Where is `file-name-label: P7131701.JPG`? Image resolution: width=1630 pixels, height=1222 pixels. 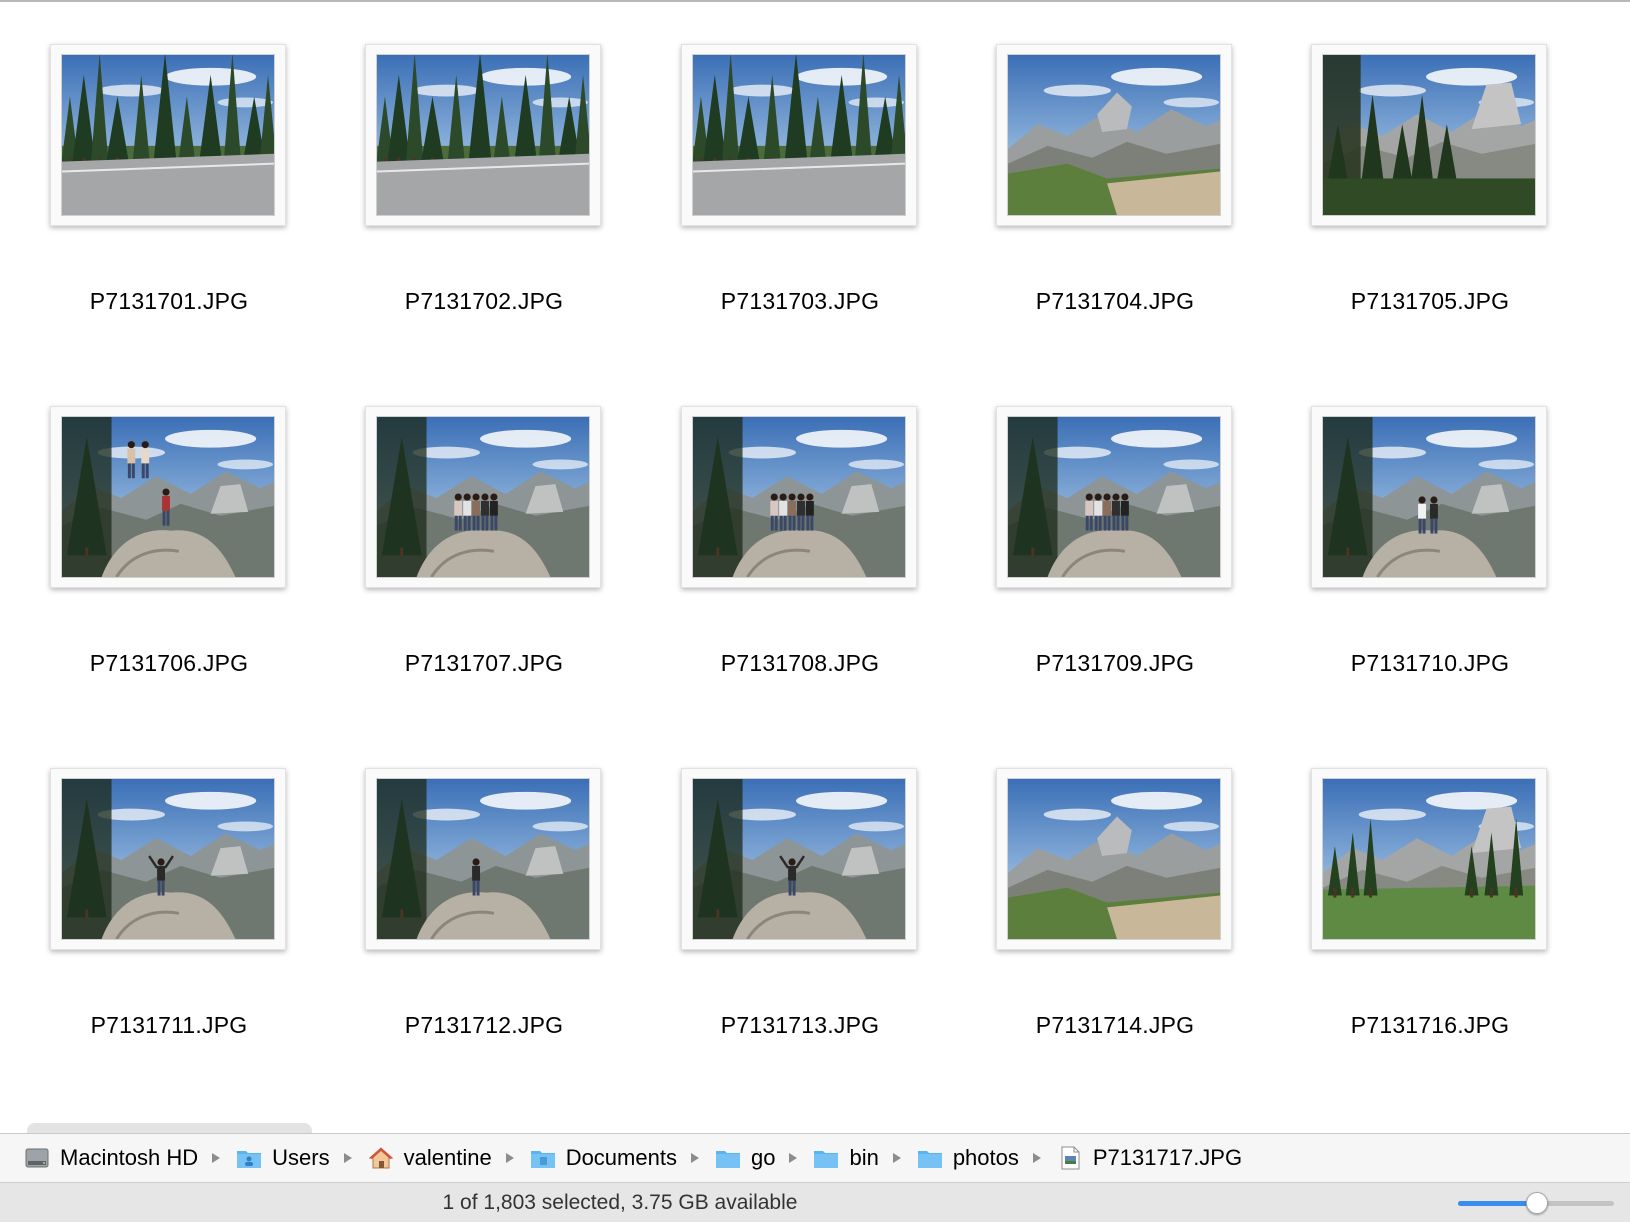
file-name-label: P7131701.JPG is located at coordinates (169, 301).